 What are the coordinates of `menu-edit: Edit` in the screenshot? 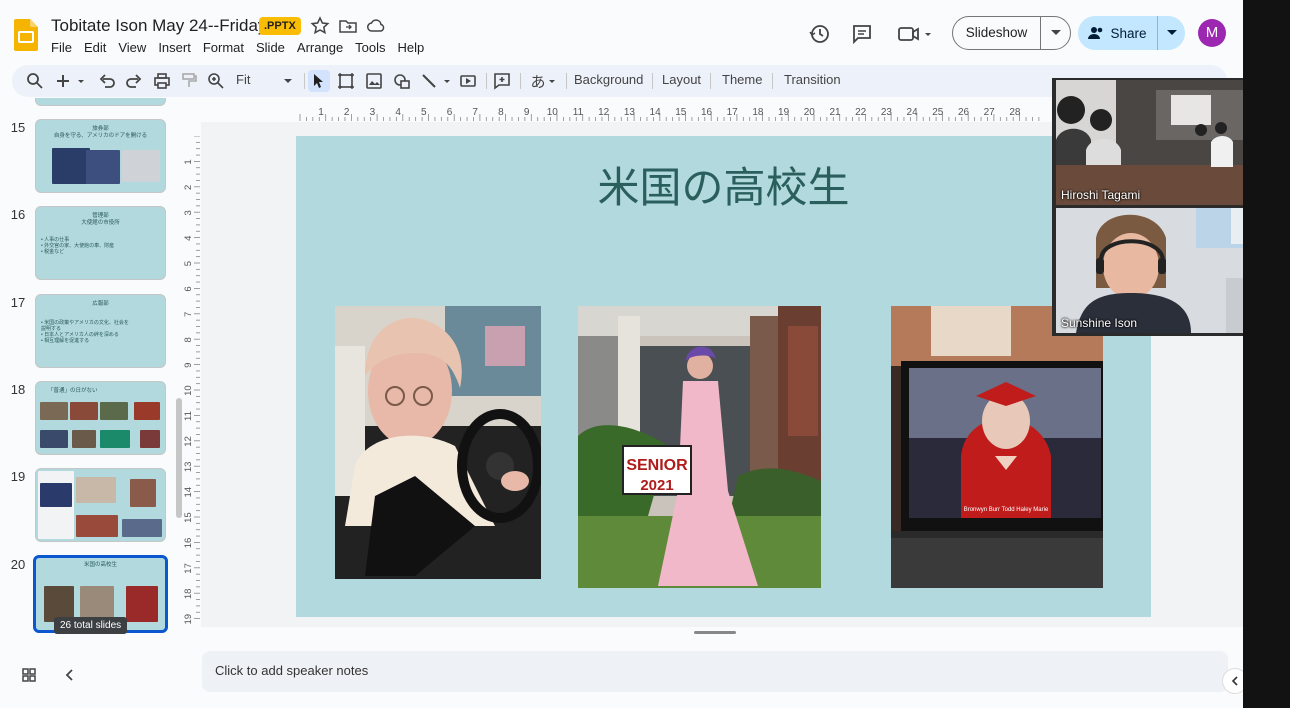 It's located at (95, 48).